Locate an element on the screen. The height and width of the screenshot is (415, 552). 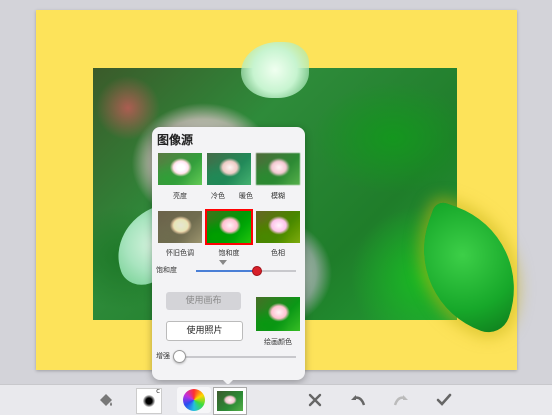
filter-thumb-blur is located at coordinates (278, 169).